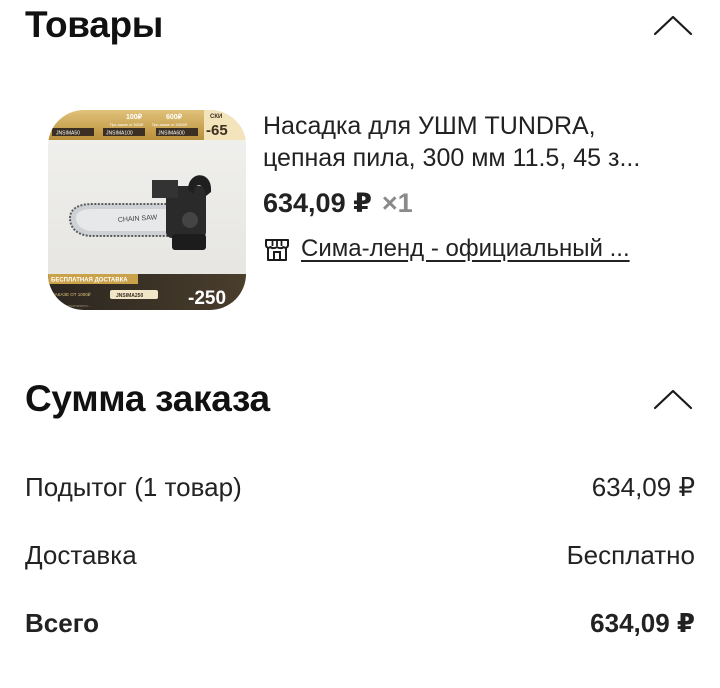 This screenshot has width=720, height=688. I want to click on subtotal-label: Подытог (1 товар), so click(133, 487).